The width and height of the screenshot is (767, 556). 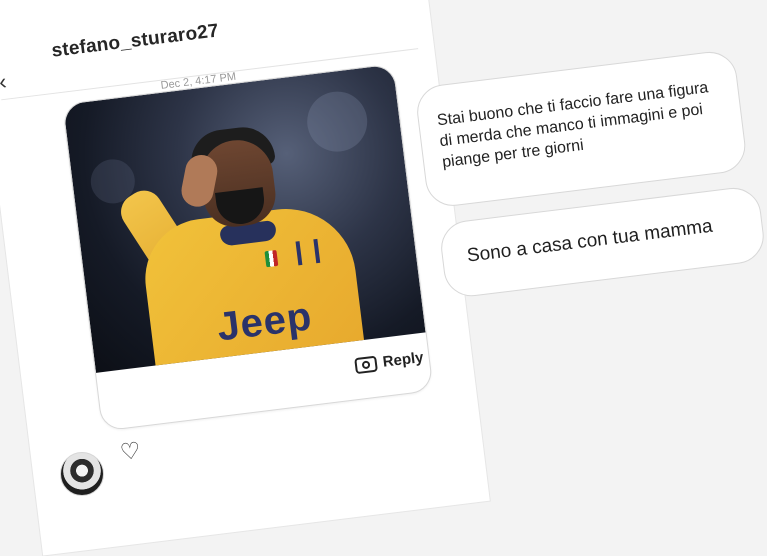 I want to click on team-logo-shape, so click(x=308, y=252).